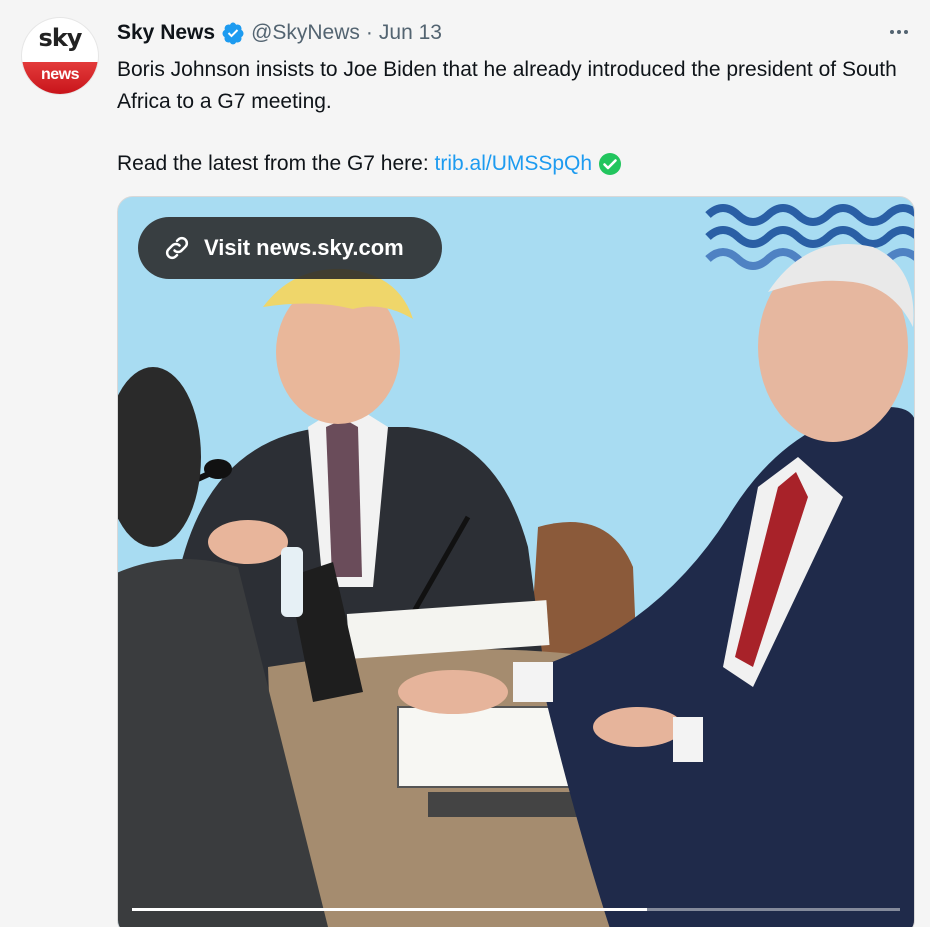  I want to click on video-progress-bar, so click(516, 909).